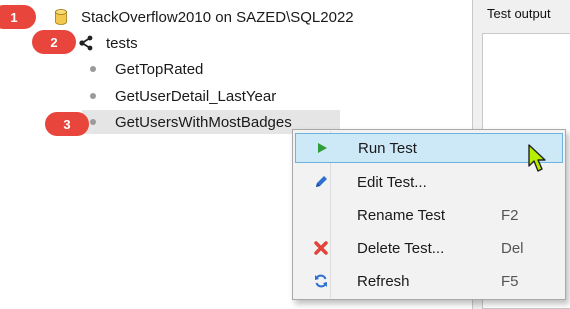 This screenshot has width=570, height=309. Describe the element at coordinates (159, 69) in the screenshot. I see `test-label: GetTopRated` at that location.